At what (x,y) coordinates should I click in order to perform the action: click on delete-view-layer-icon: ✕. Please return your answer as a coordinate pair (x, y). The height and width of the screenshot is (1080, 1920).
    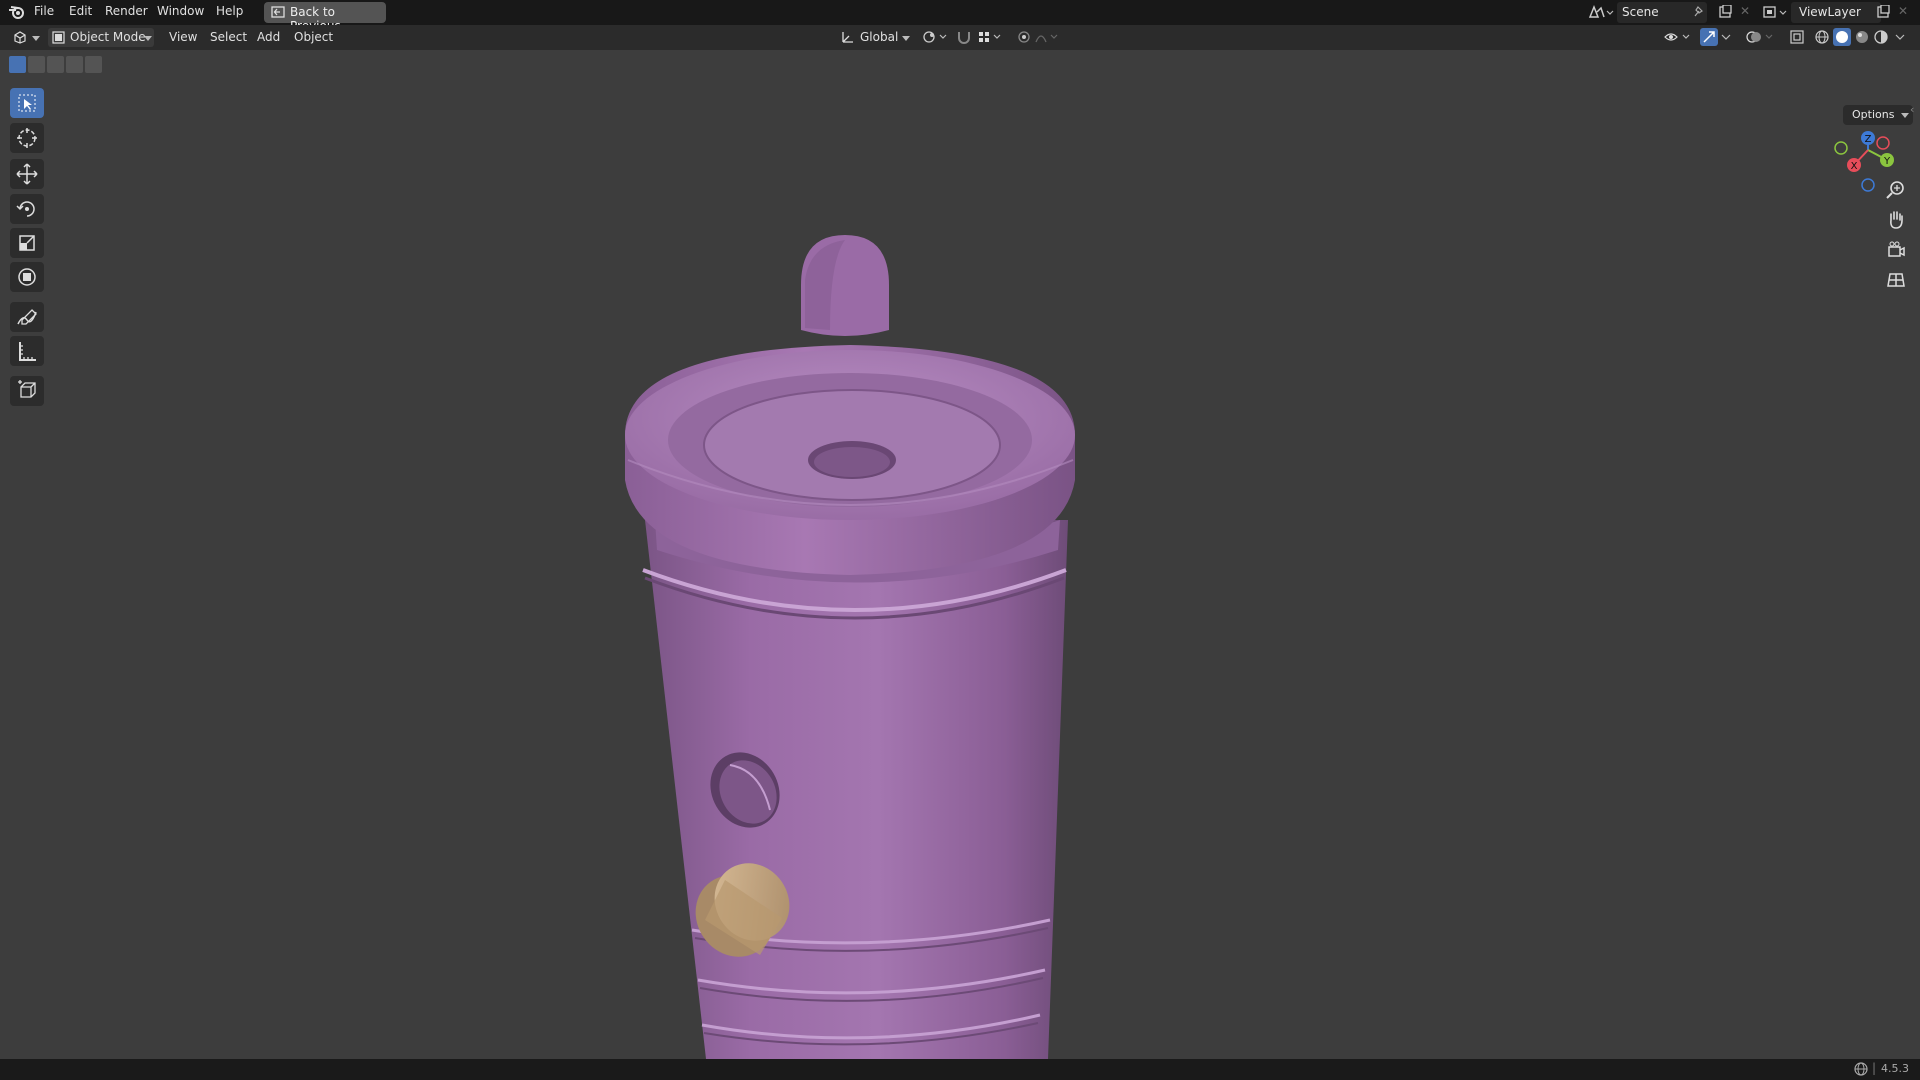
    Looking at the image, I should click on (1903, 11).